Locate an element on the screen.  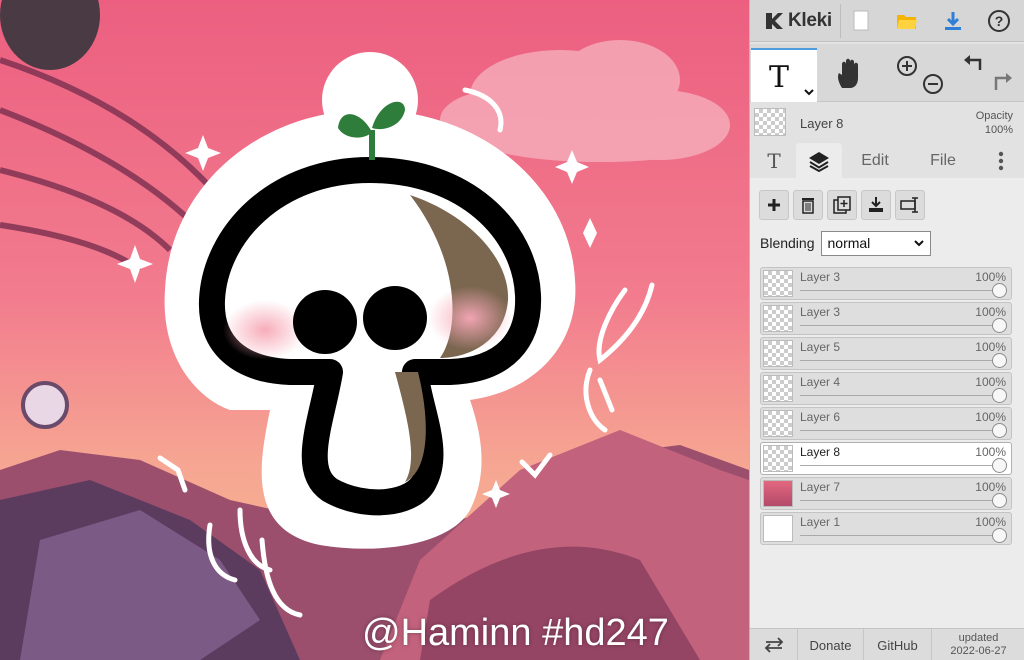
rename-layer-button is located at coordinates (910, 205).